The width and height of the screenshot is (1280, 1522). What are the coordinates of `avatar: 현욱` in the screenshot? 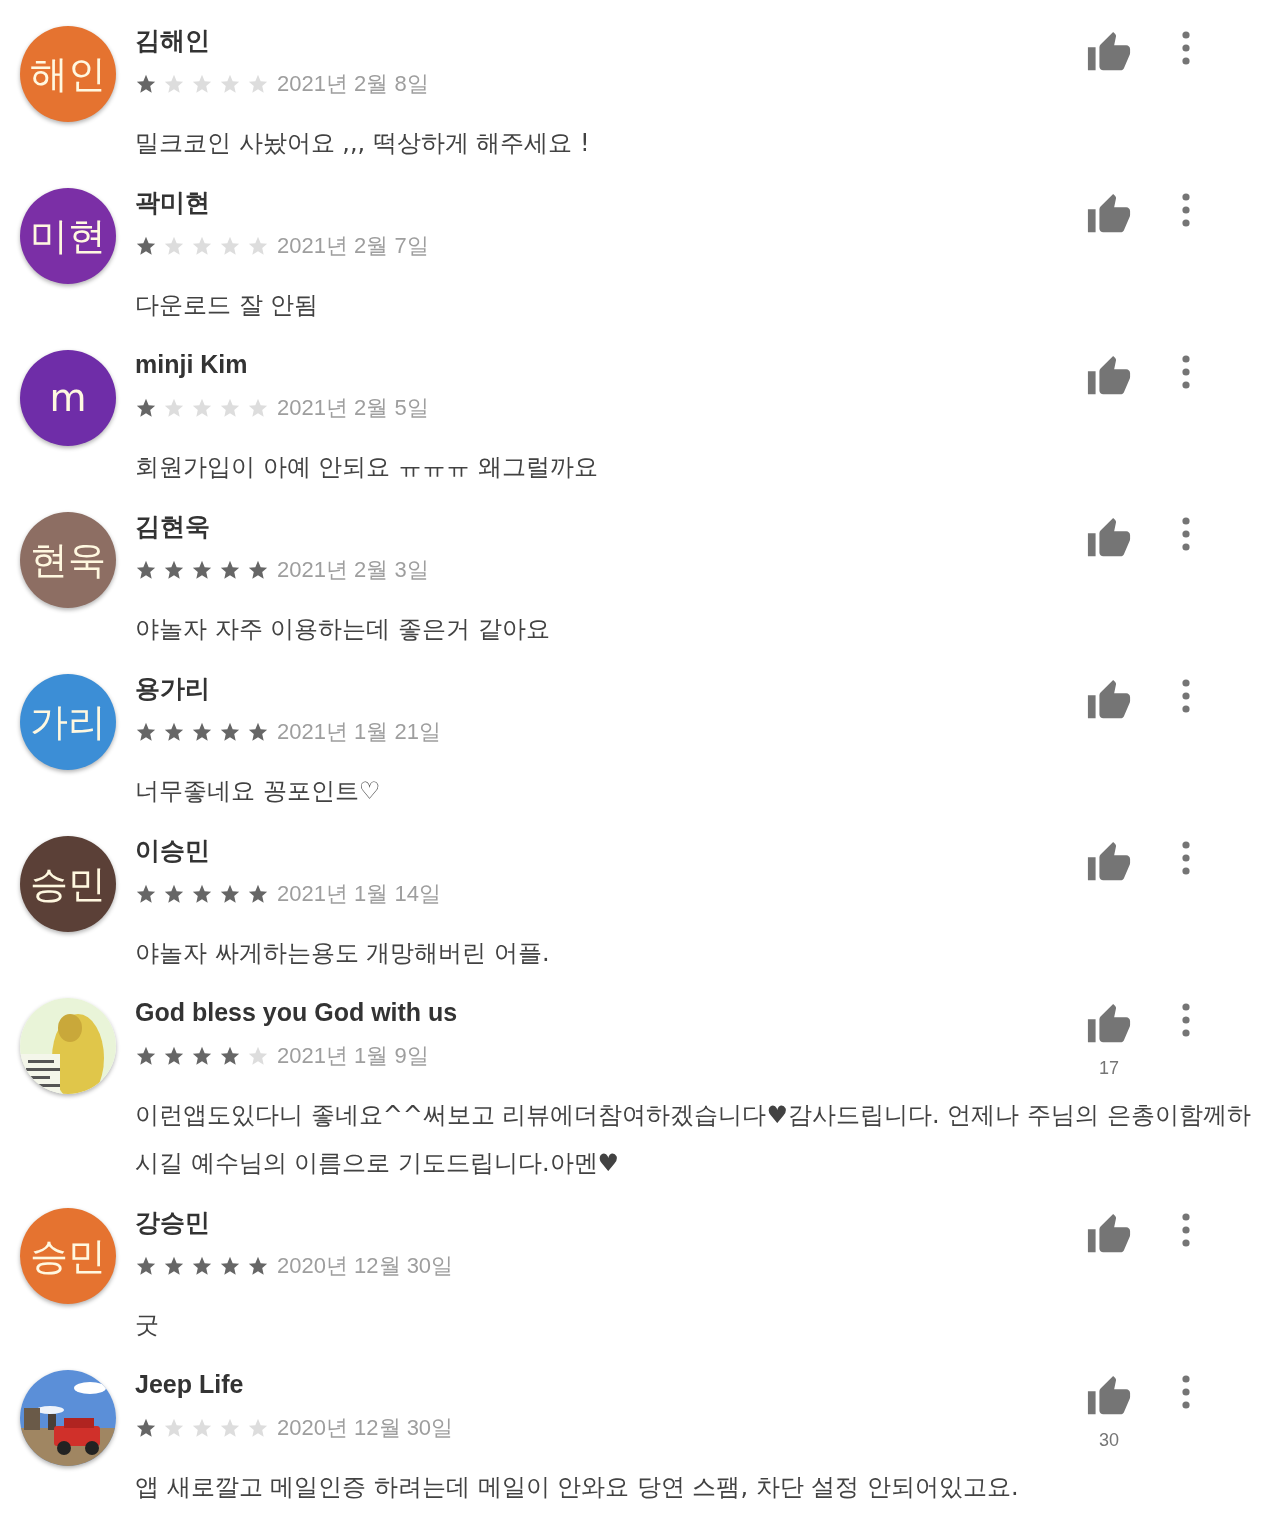 It's located at (68, 560).